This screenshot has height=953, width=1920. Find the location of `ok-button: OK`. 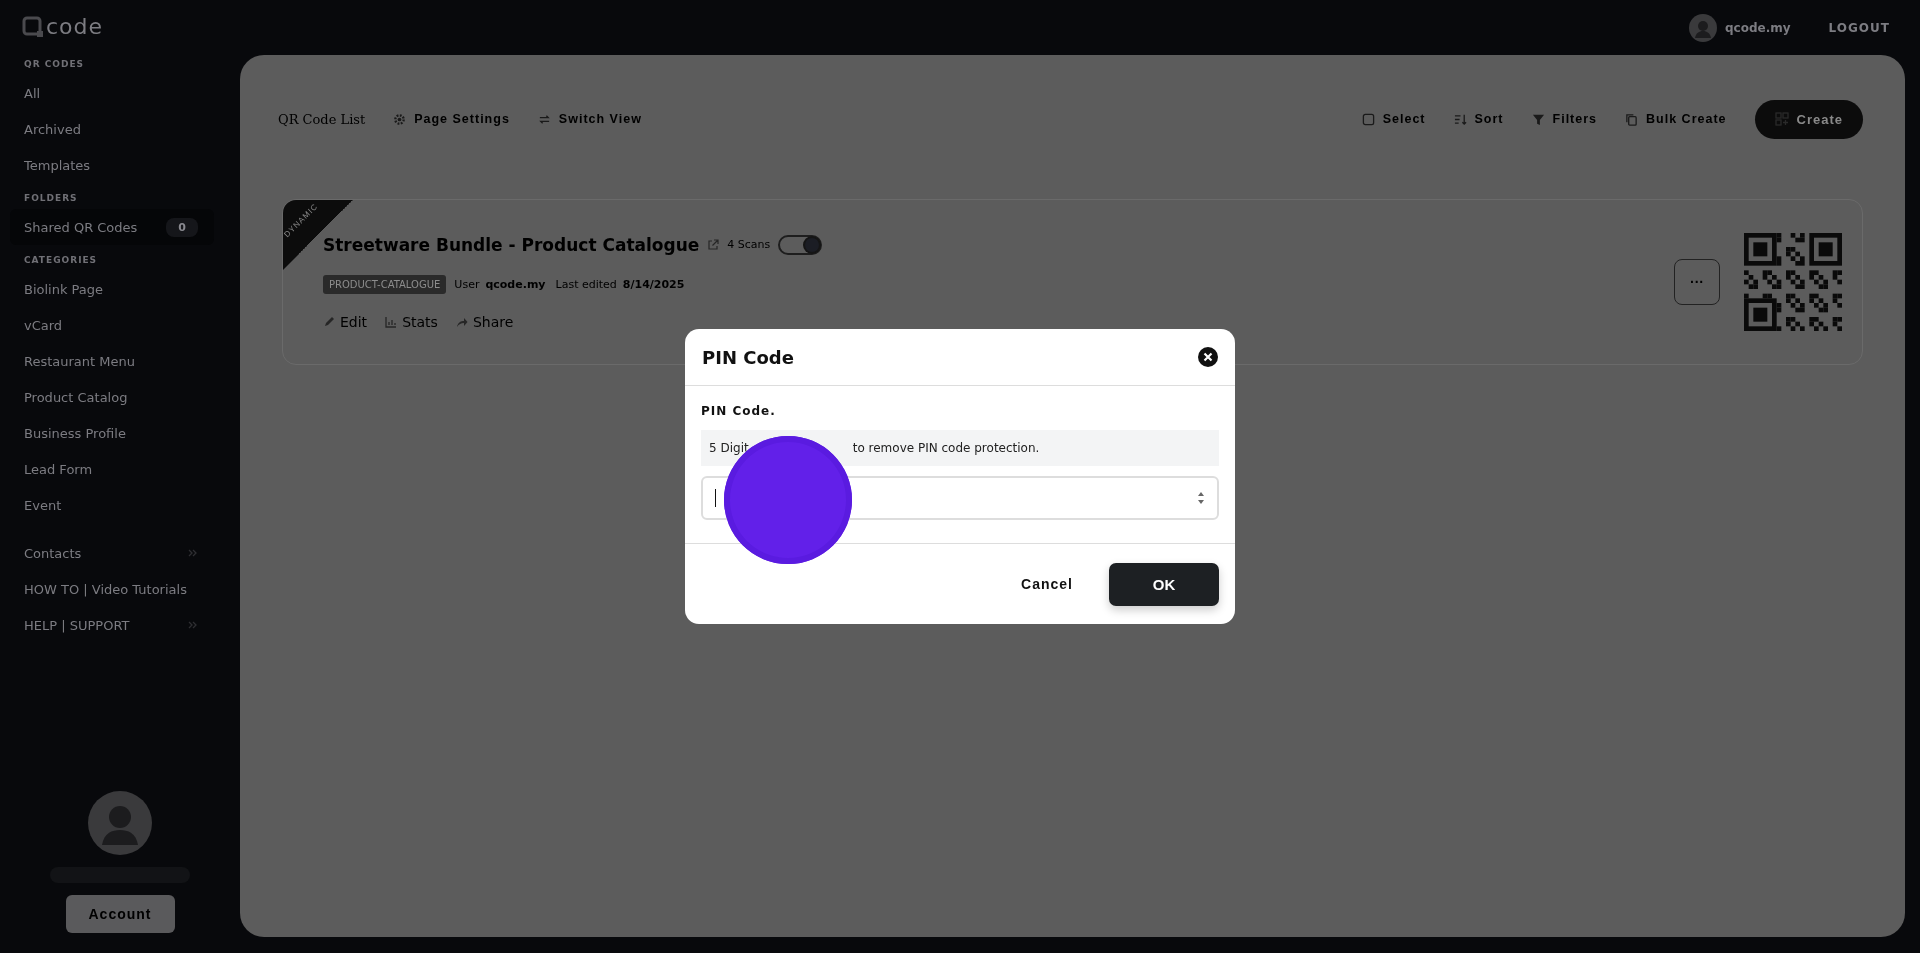

ok-button: OK is located at coordinates (1164, 584).